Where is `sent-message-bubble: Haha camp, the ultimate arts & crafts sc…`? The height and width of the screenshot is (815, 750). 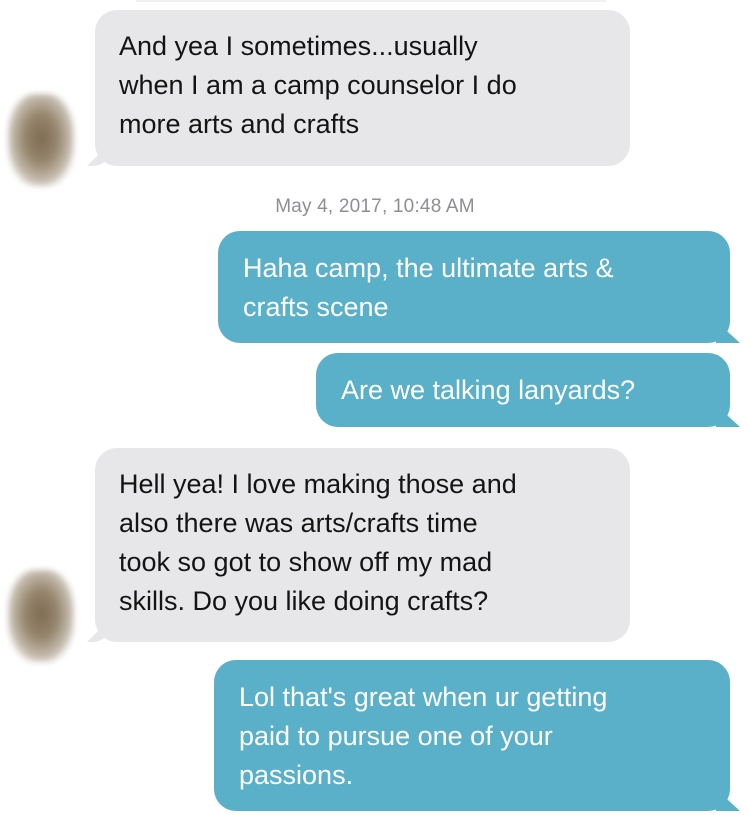 sent-message-bubble: Haha camp, the ultimate arts & crafts sc… is located at coordinates (474, 287).